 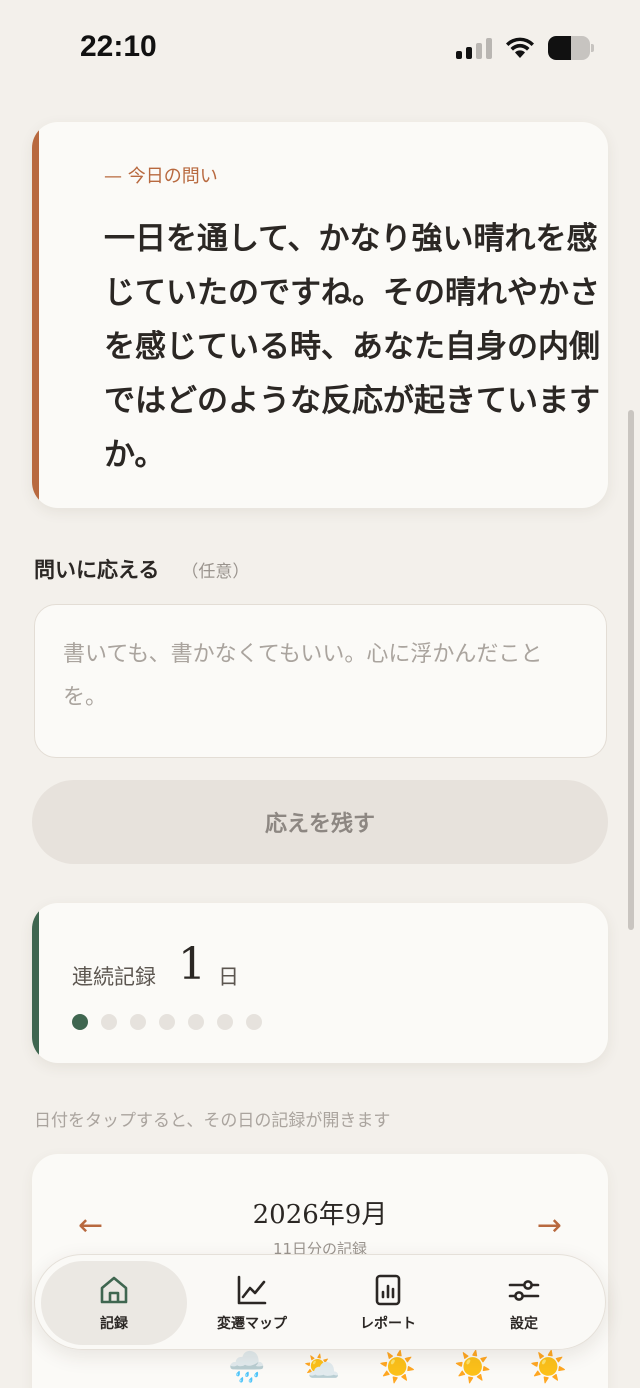 What do you see at coordinates (520, 47) in the screenshot?
I see `wifi-icon` at bounding box center [520, 47].